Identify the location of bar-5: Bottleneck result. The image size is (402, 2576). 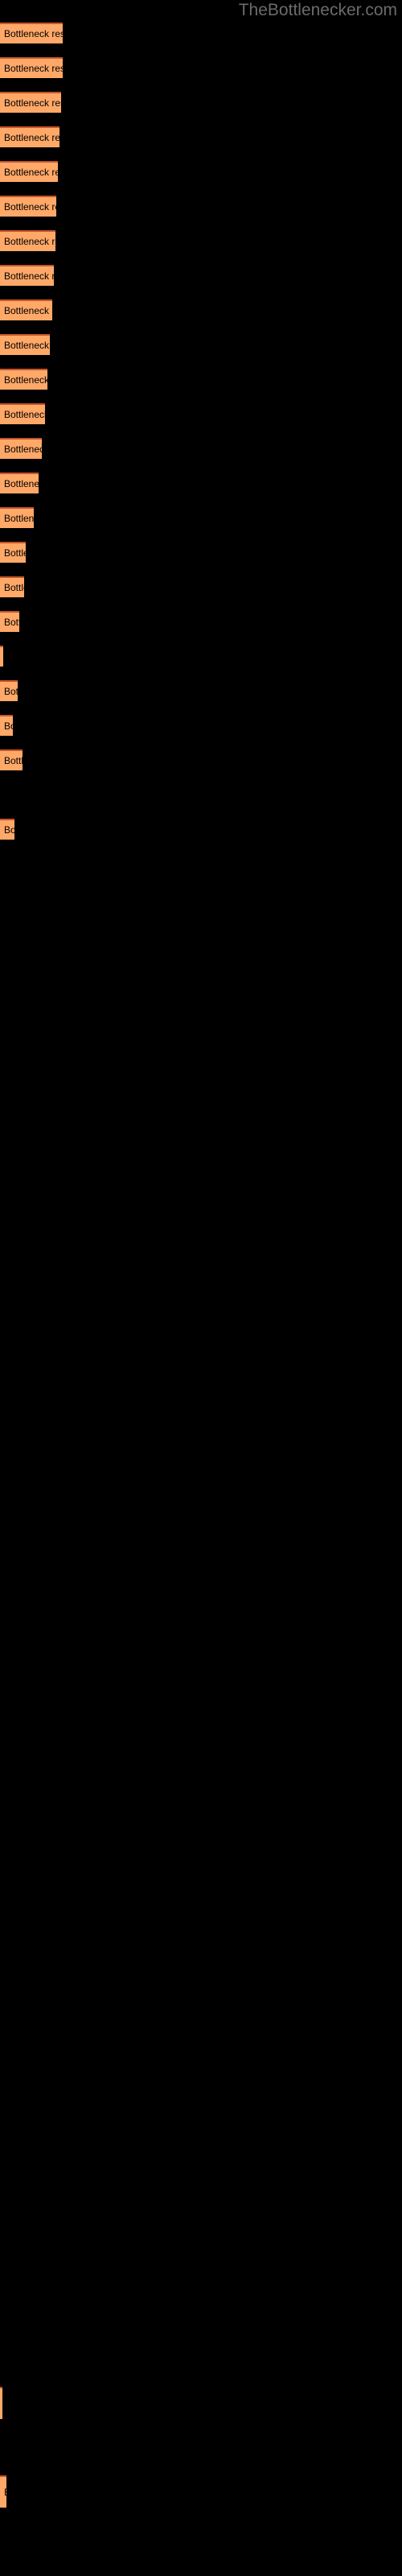
(29, 171).